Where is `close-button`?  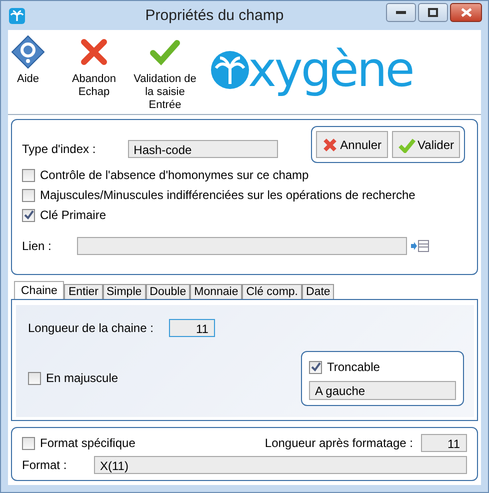 close-button is located at coordinates (466, 12).